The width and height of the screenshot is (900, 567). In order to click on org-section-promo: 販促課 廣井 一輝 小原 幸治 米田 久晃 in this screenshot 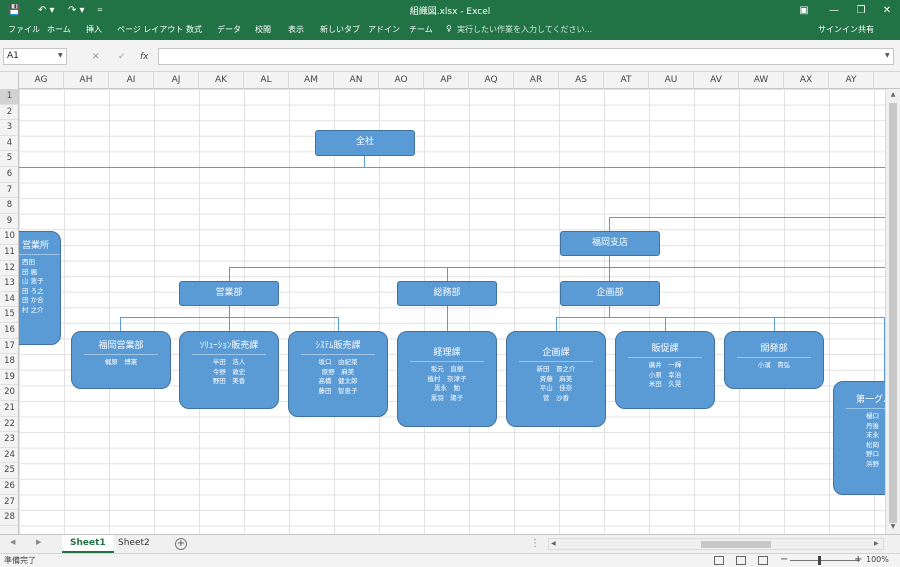, I will do `click(665, 370)`.